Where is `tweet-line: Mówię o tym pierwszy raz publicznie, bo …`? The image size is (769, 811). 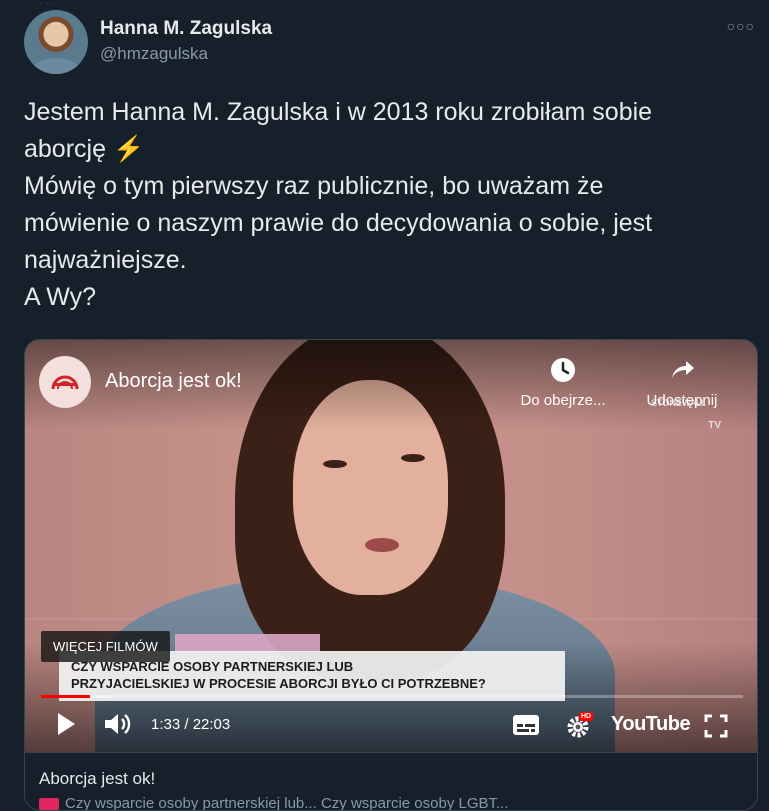 tweet-line: Mówię o tym pierwszy raz publicznie, bo … is located at coordinates (314, 186).